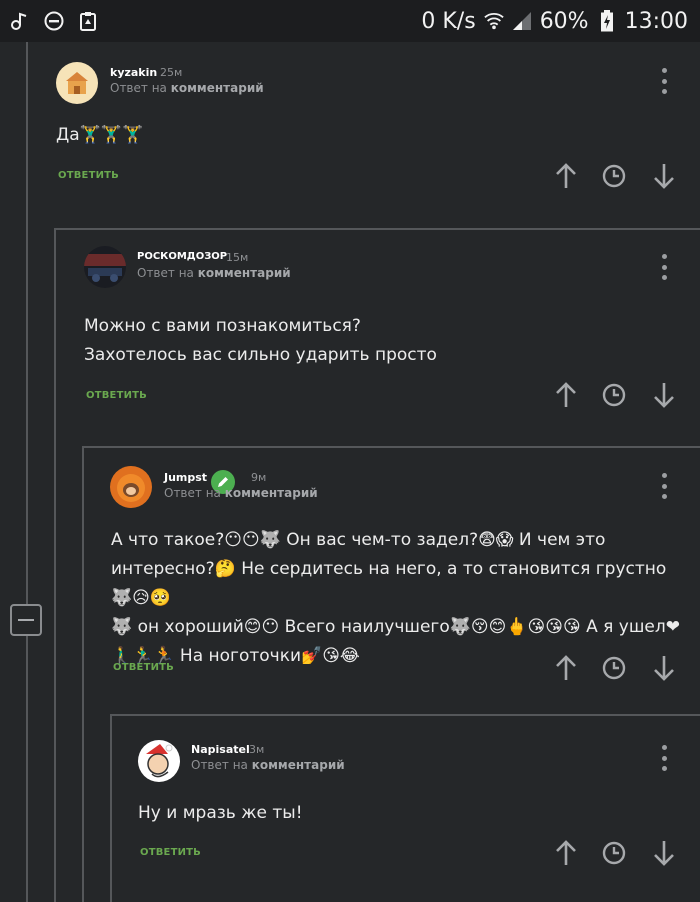  Describe the element at coordinates (171, 72) in the screenshot. I see `comment-time: 25м` at that location.